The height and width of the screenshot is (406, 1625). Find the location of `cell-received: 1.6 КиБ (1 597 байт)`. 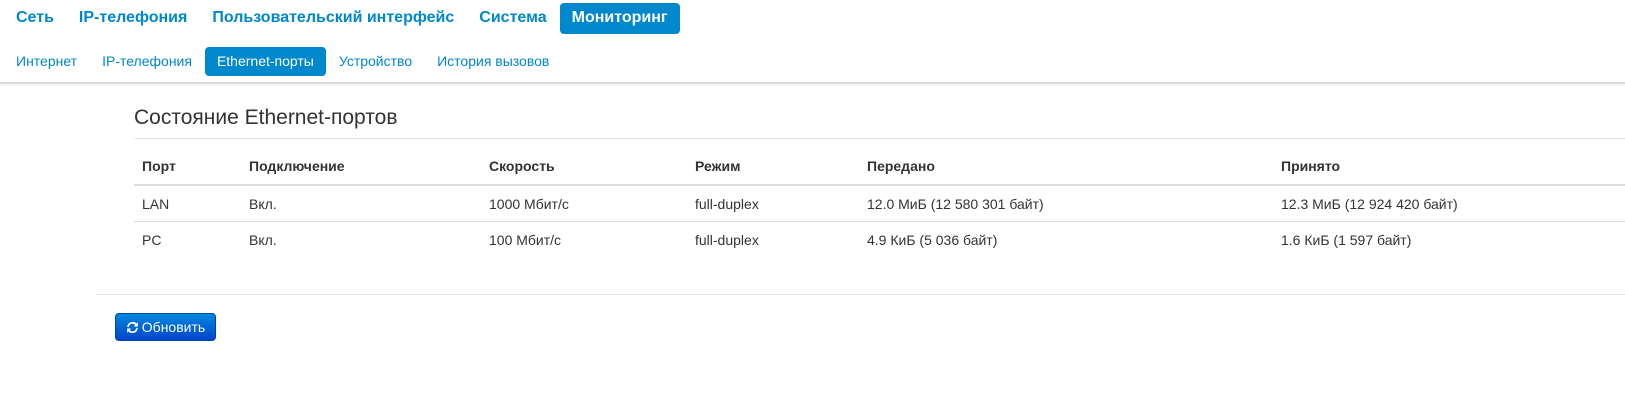

cell-received: 1.6 КиБ (1 597 байт) is located at coordinates (1449, 239).